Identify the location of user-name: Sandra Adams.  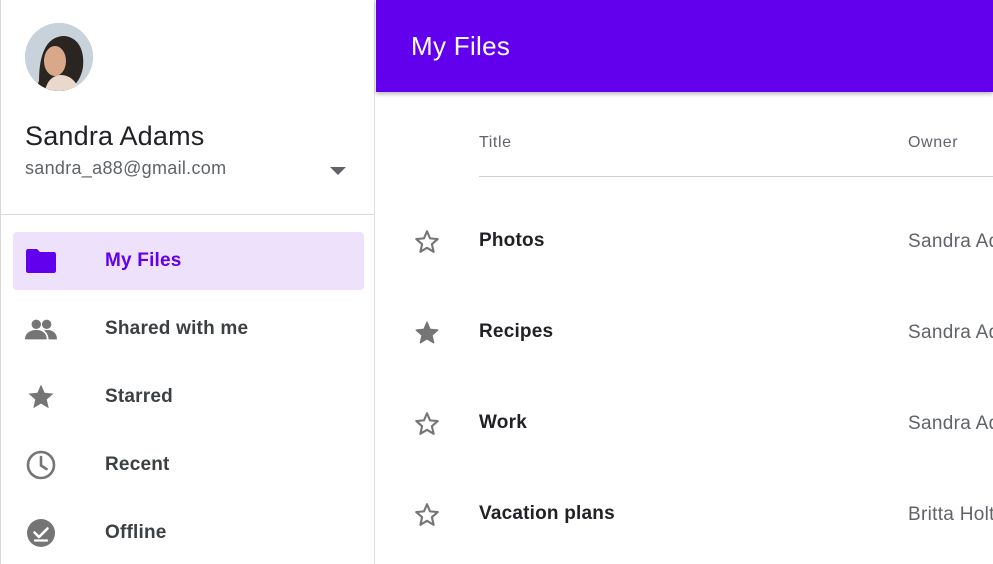
(115, 136).